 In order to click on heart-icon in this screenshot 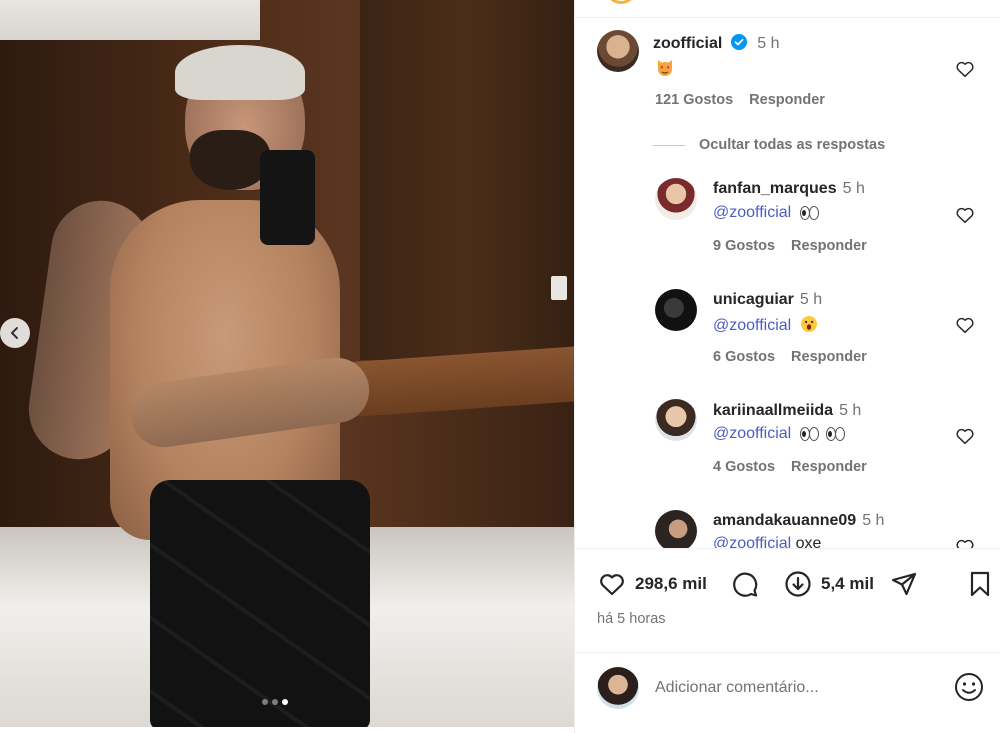, I will do `click(612, 585)`.